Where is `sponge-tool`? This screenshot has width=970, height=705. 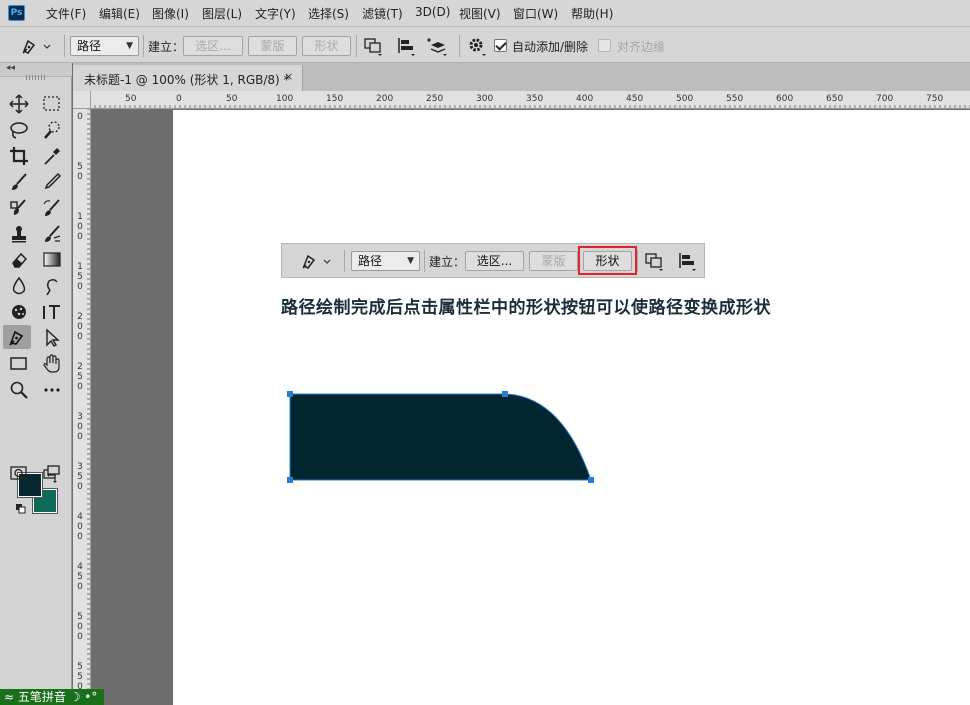
sponge-tool is located at coordinates (19, 312).